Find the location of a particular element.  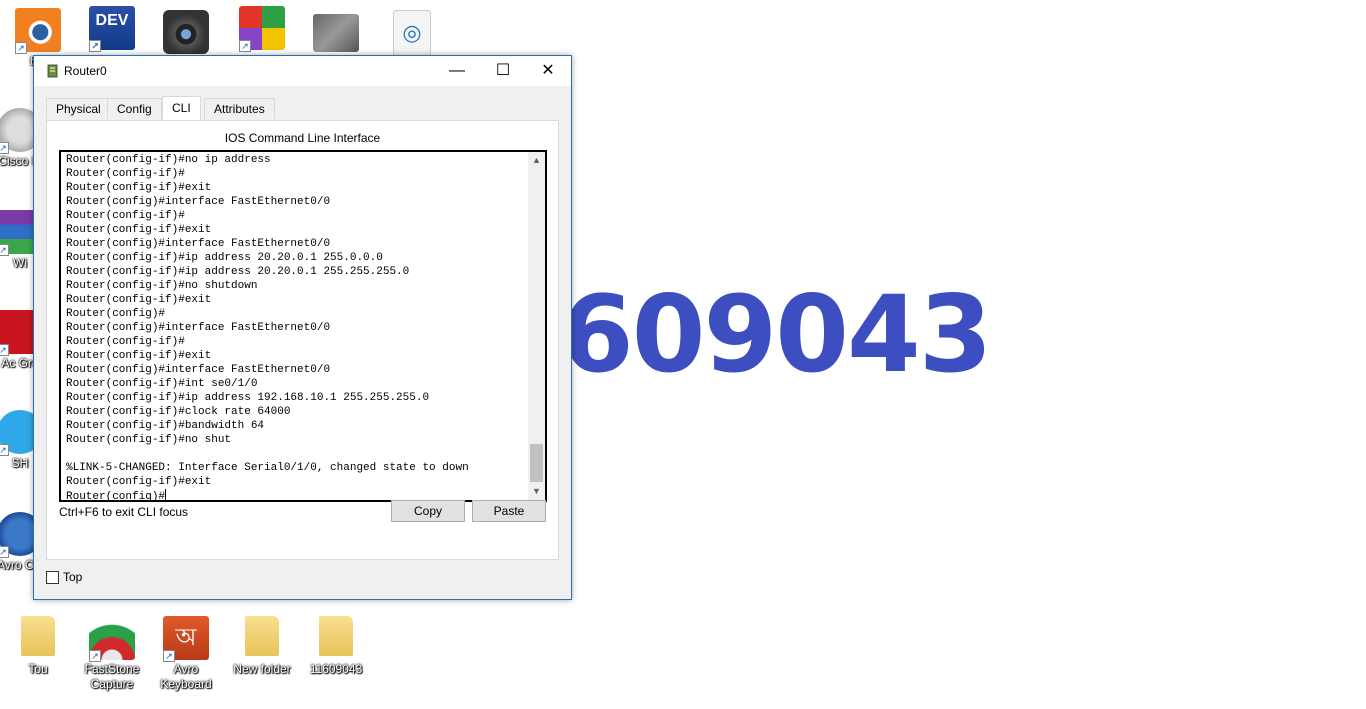

text-cursor is located at coordinates (166, 494).